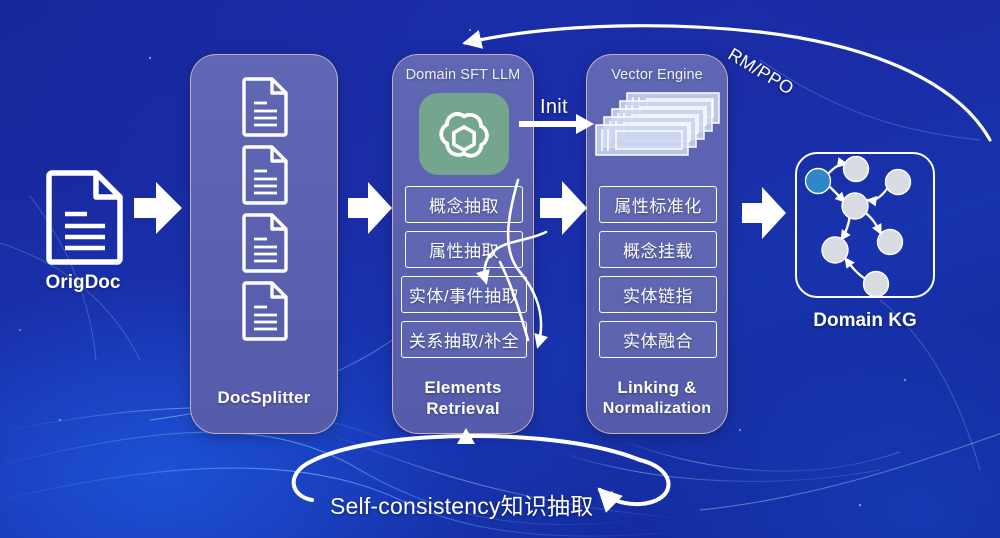 The image size is (1000, 538). What do you see at coordinates (858, 226) in the screenshot?
I see `kg-graph` at bounding box center [858, 226].